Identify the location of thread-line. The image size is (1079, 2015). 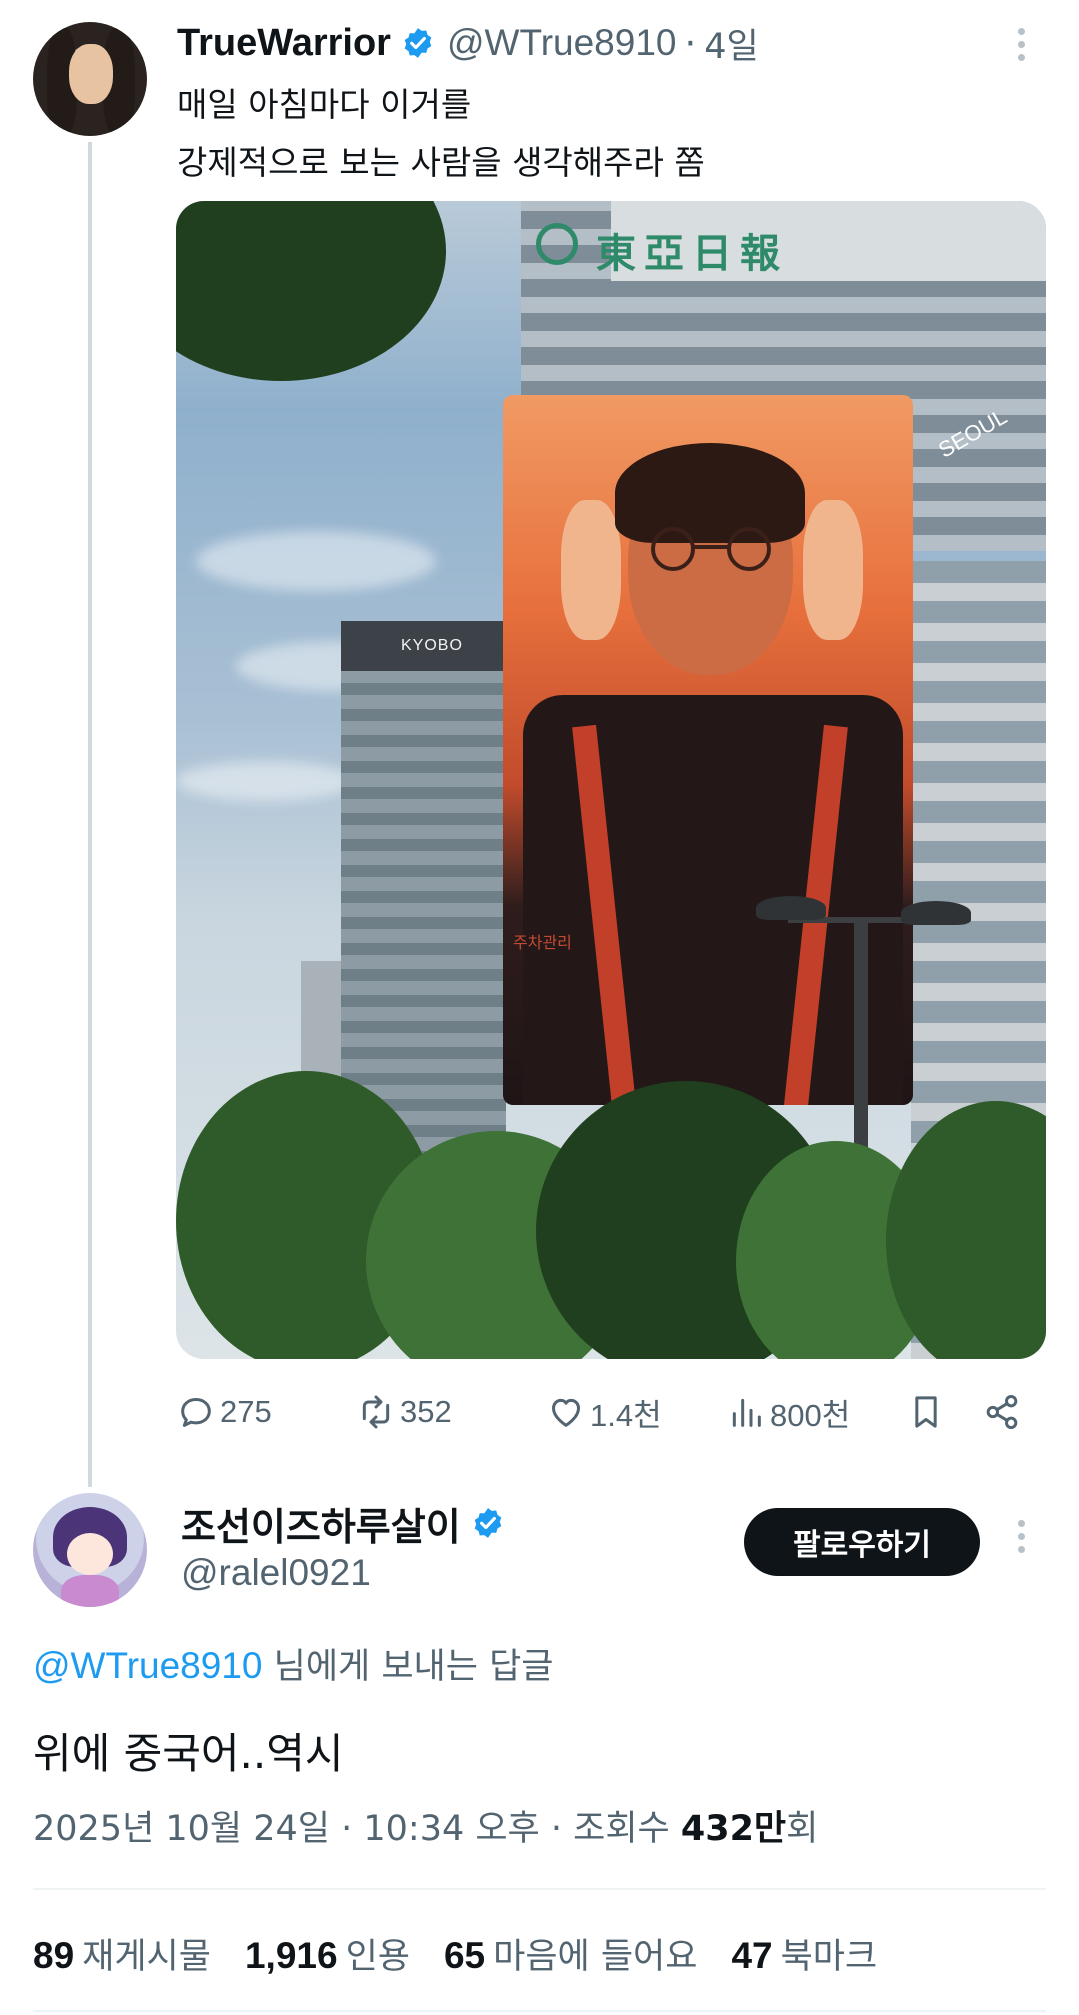
(90, 814).